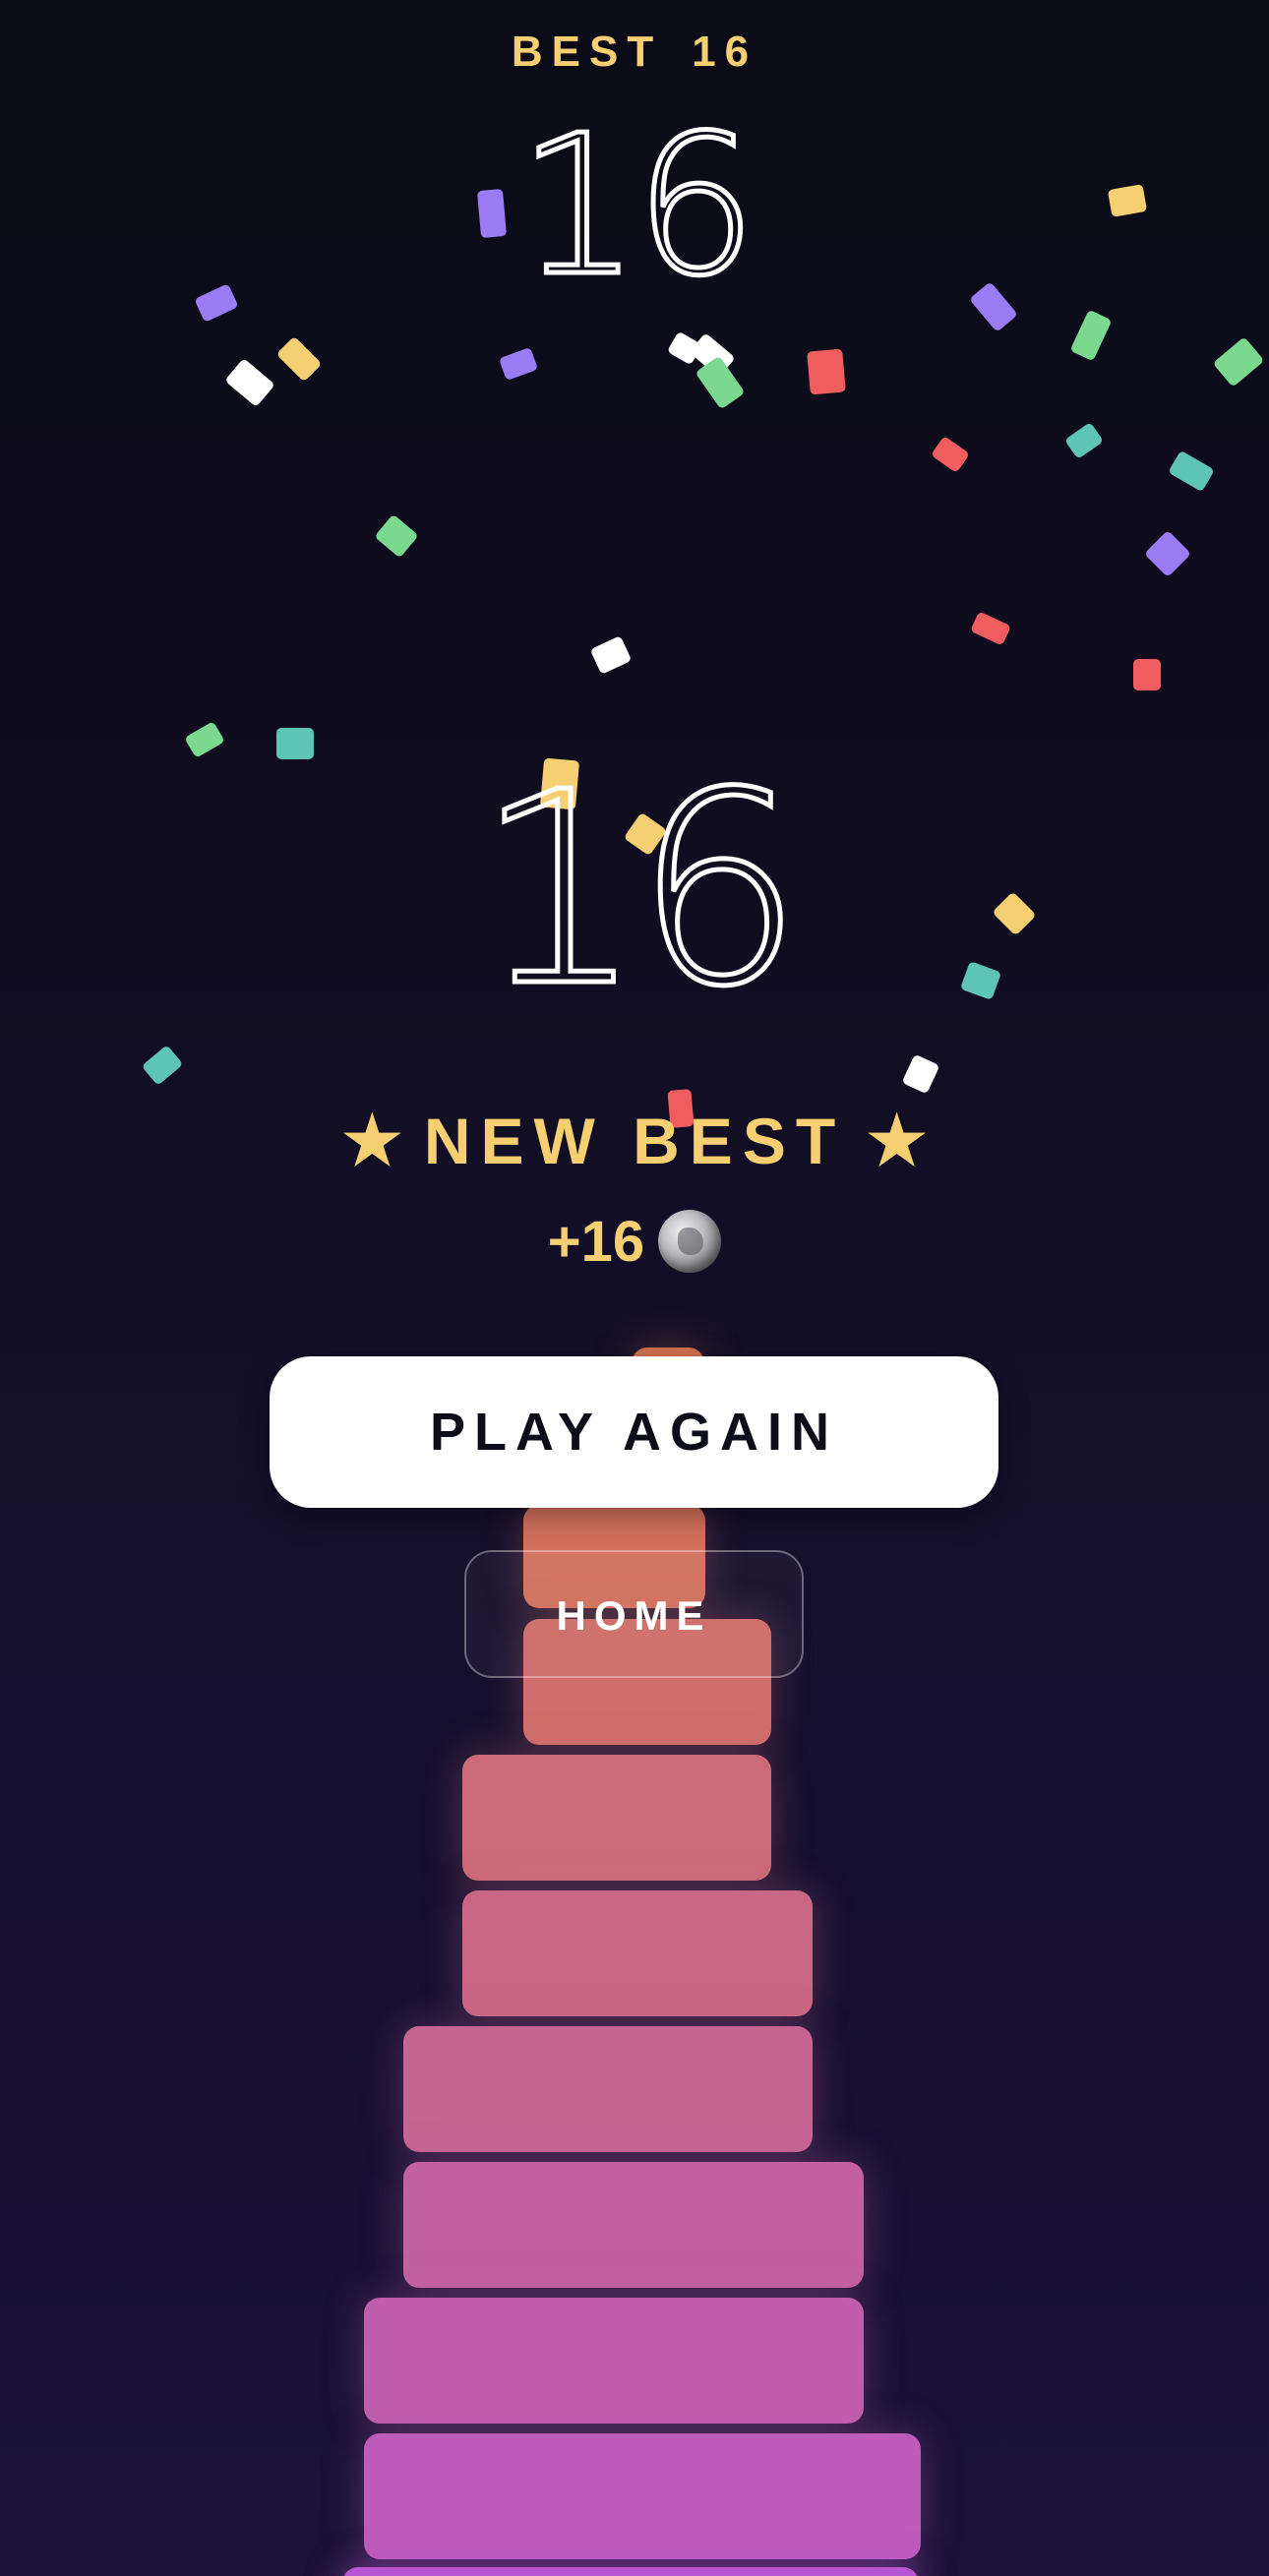  What do you see at coordinates (725, 52) in the screenshot?
I see `best-score-value: 16` at bounding box center [725, 52].